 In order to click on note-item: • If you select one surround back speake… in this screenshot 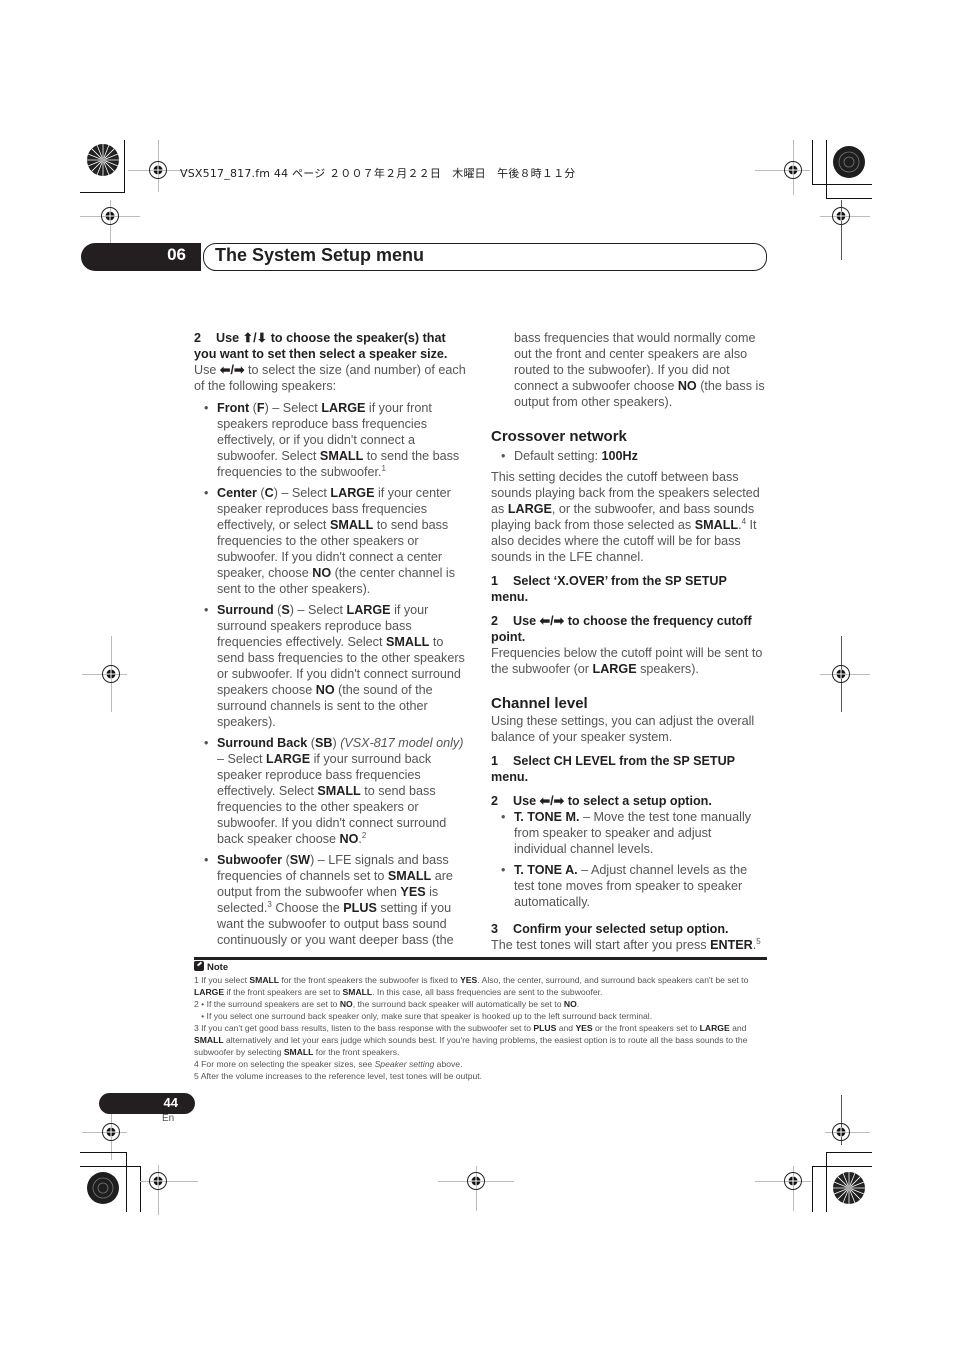, I will do `click(423, 1016)`.